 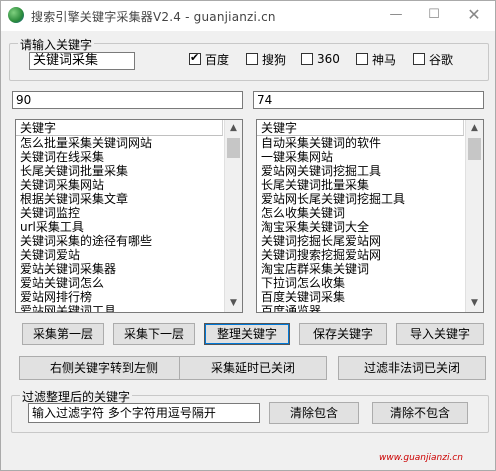 I want to click on list-item: url采集工具, so click(x=129, y=227).